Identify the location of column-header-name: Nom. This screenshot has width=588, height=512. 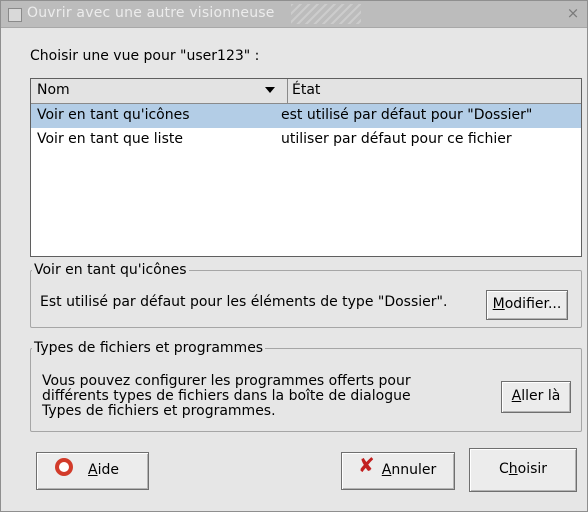
(159, 91).